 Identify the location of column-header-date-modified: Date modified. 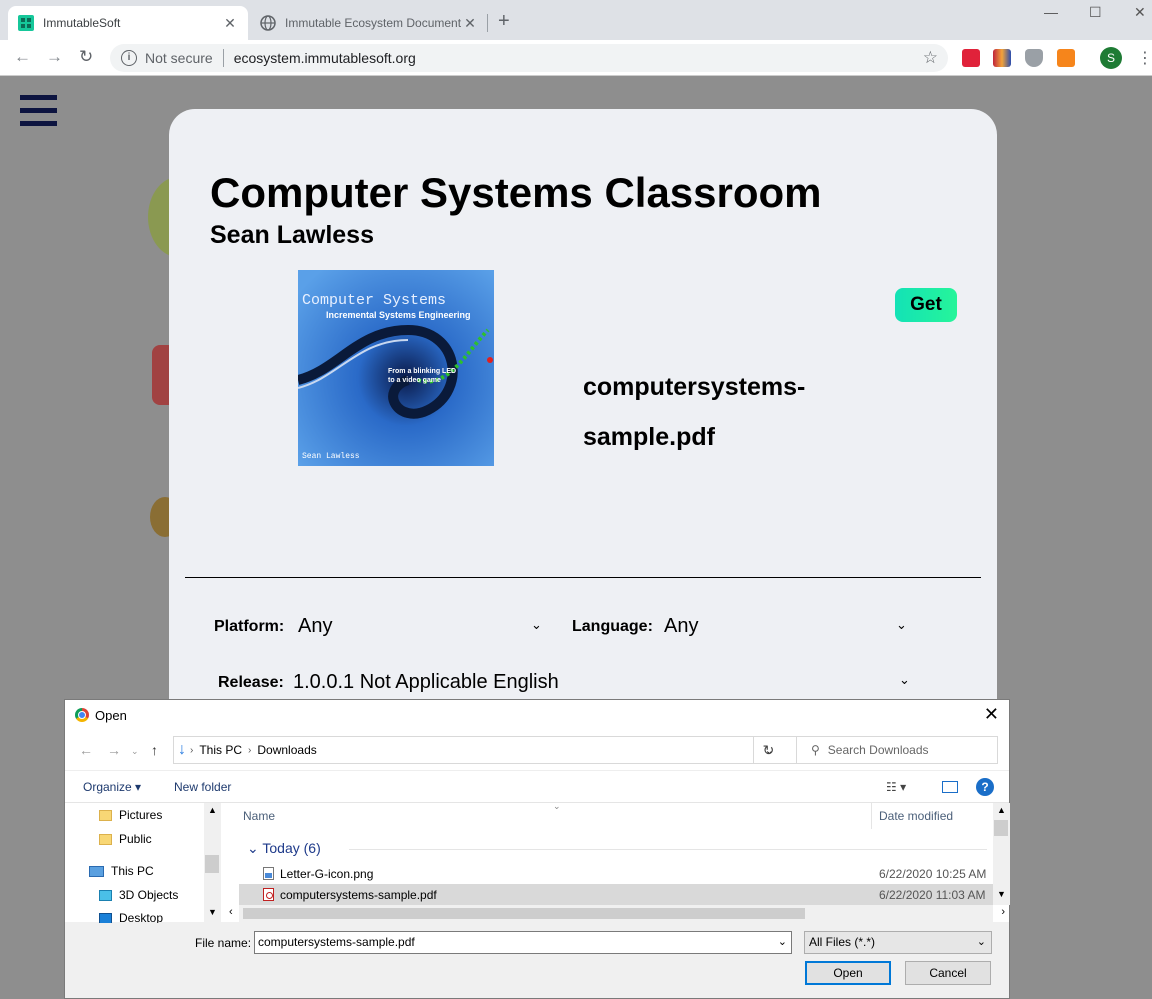
(916, 816).